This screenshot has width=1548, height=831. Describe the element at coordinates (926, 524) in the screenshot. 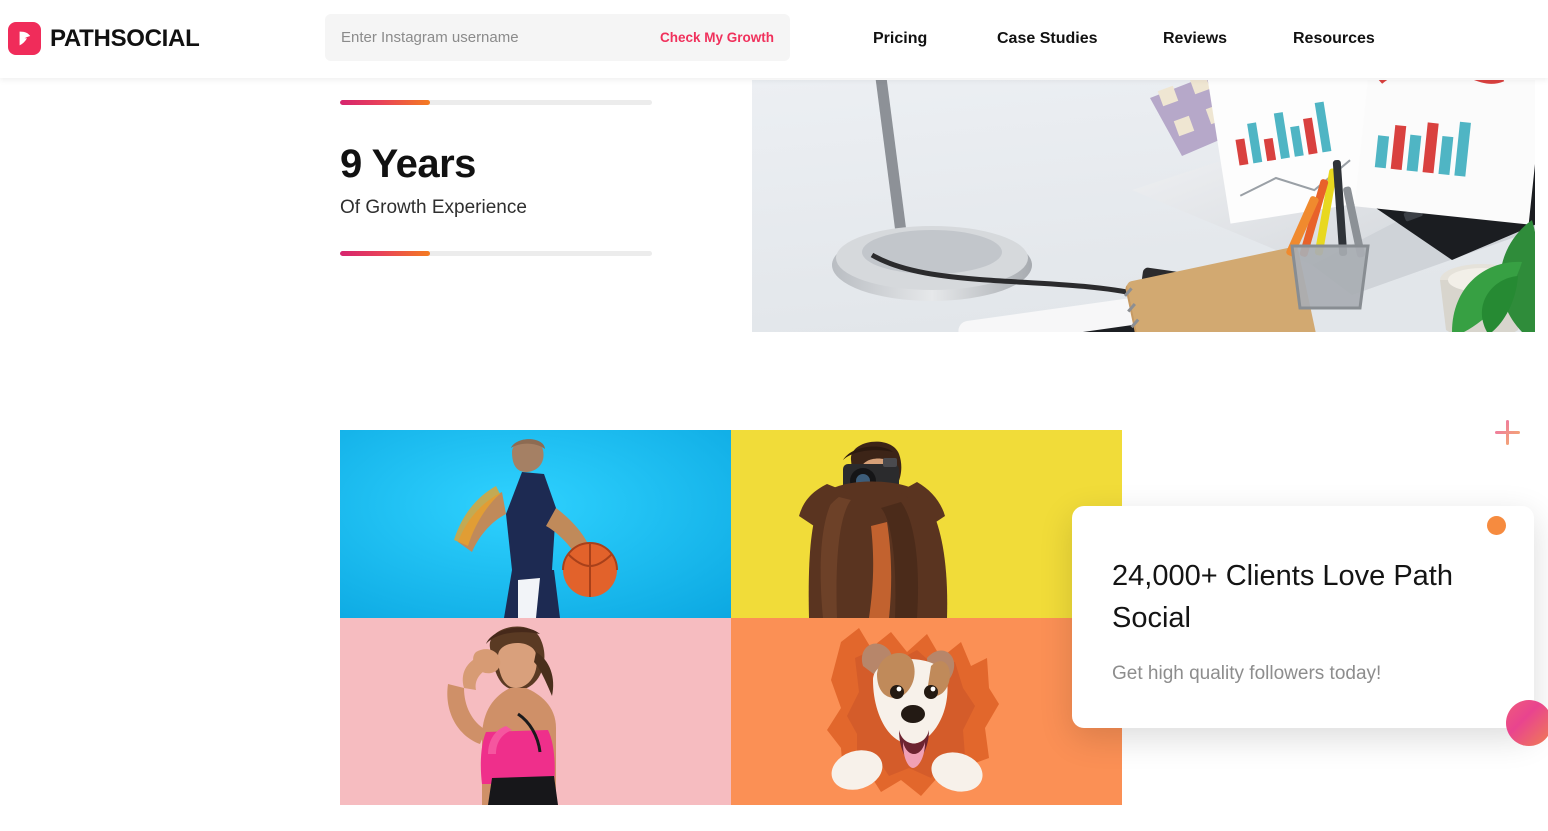

I see `photographer-photo` at that location.